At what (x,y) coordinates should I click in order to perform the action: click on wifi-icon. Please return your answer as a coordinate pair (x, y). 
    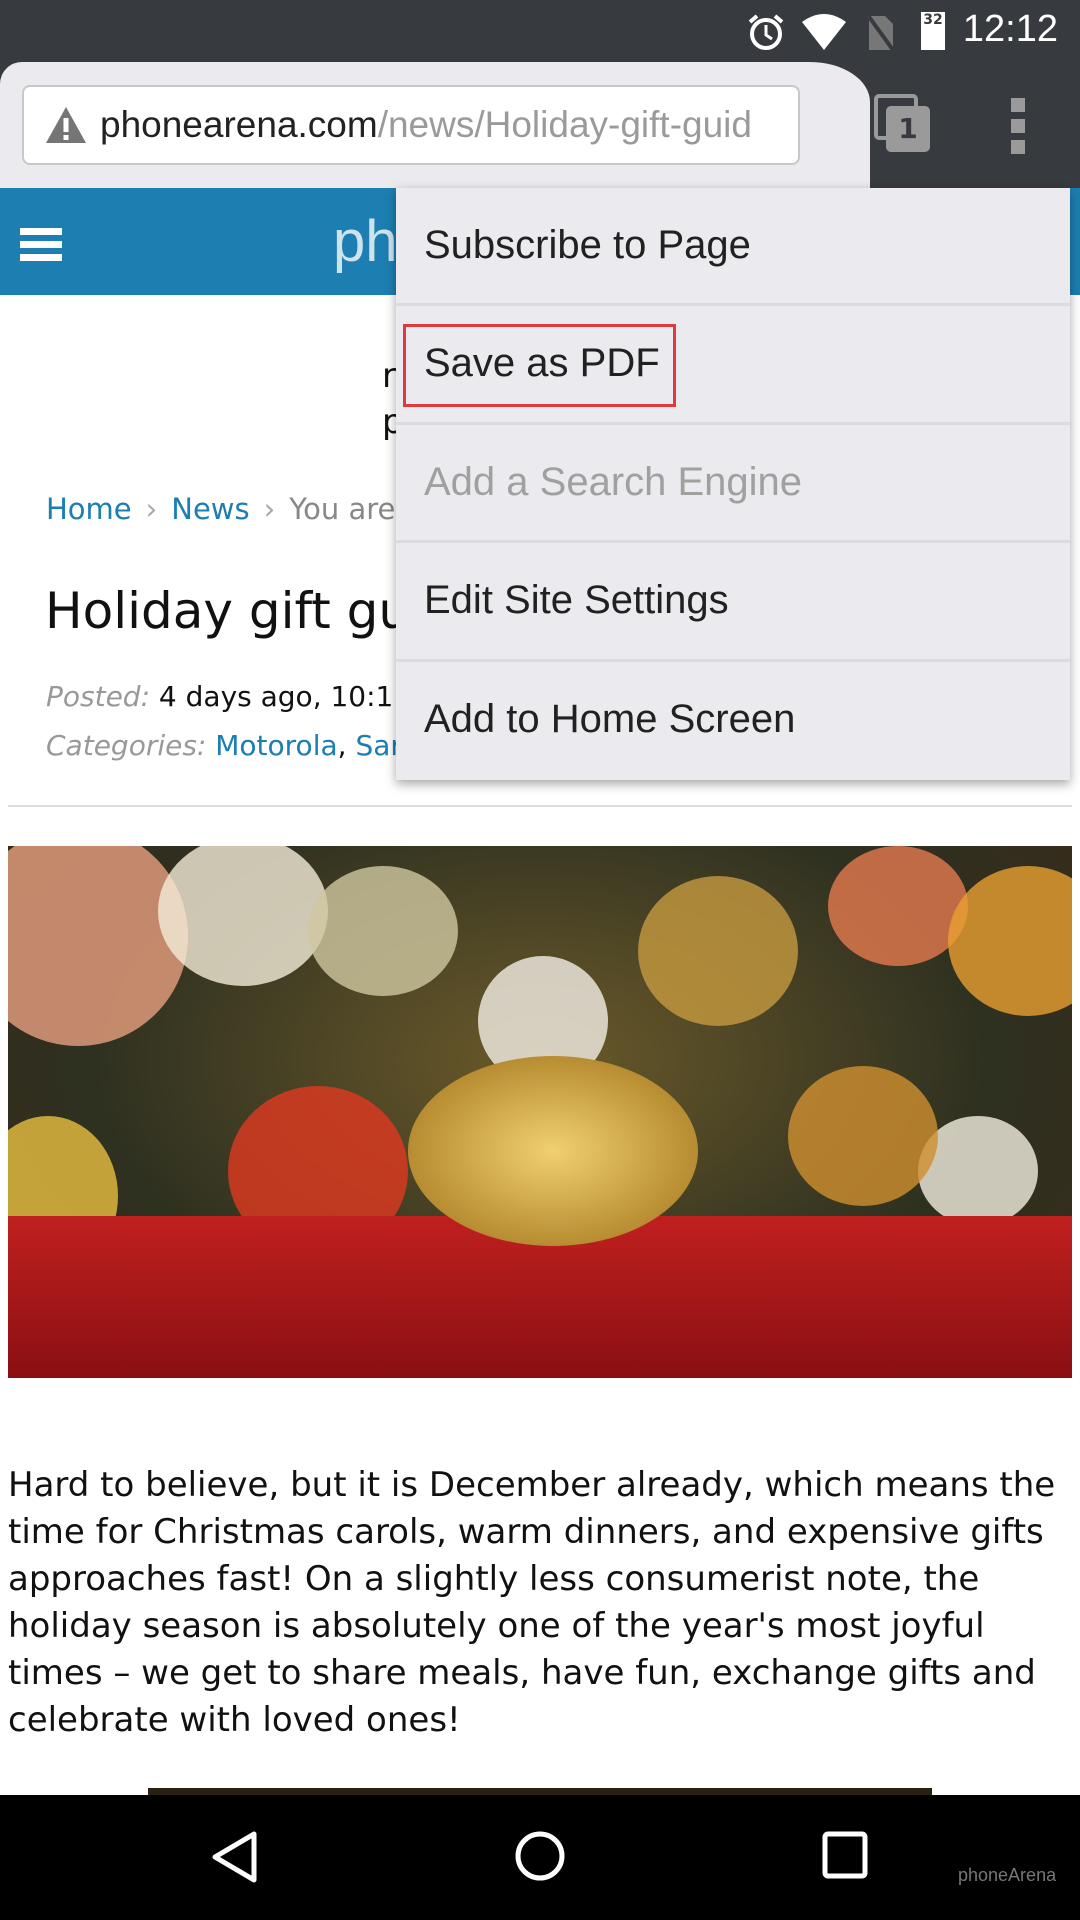
    Looking at the image, I should click on (824, 32).